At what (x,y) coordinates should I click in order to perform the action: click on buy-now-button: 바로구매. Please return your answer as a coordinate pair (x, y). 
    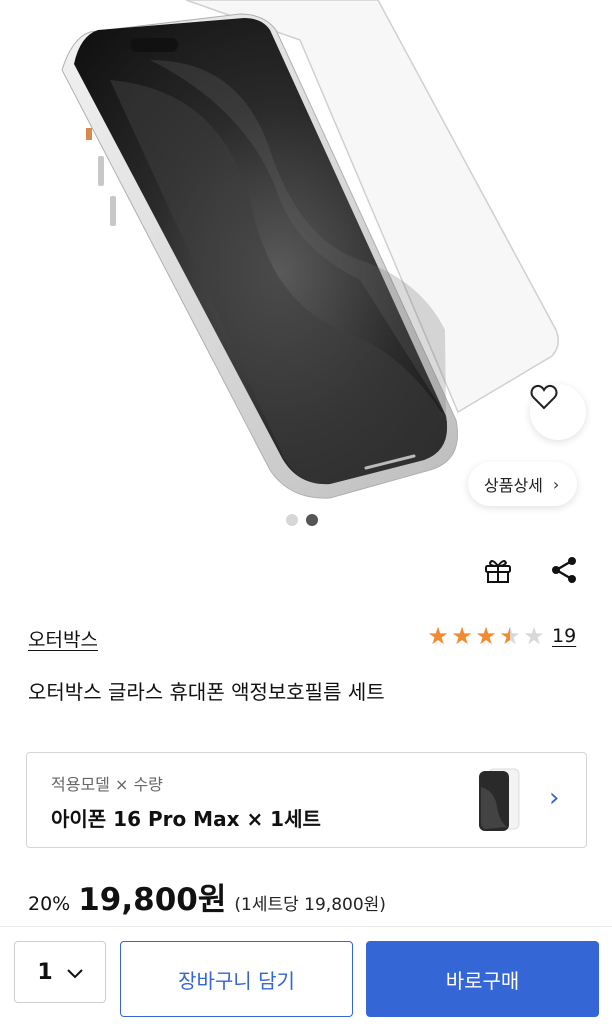
    Looking at the image, I should click on (482, 979).